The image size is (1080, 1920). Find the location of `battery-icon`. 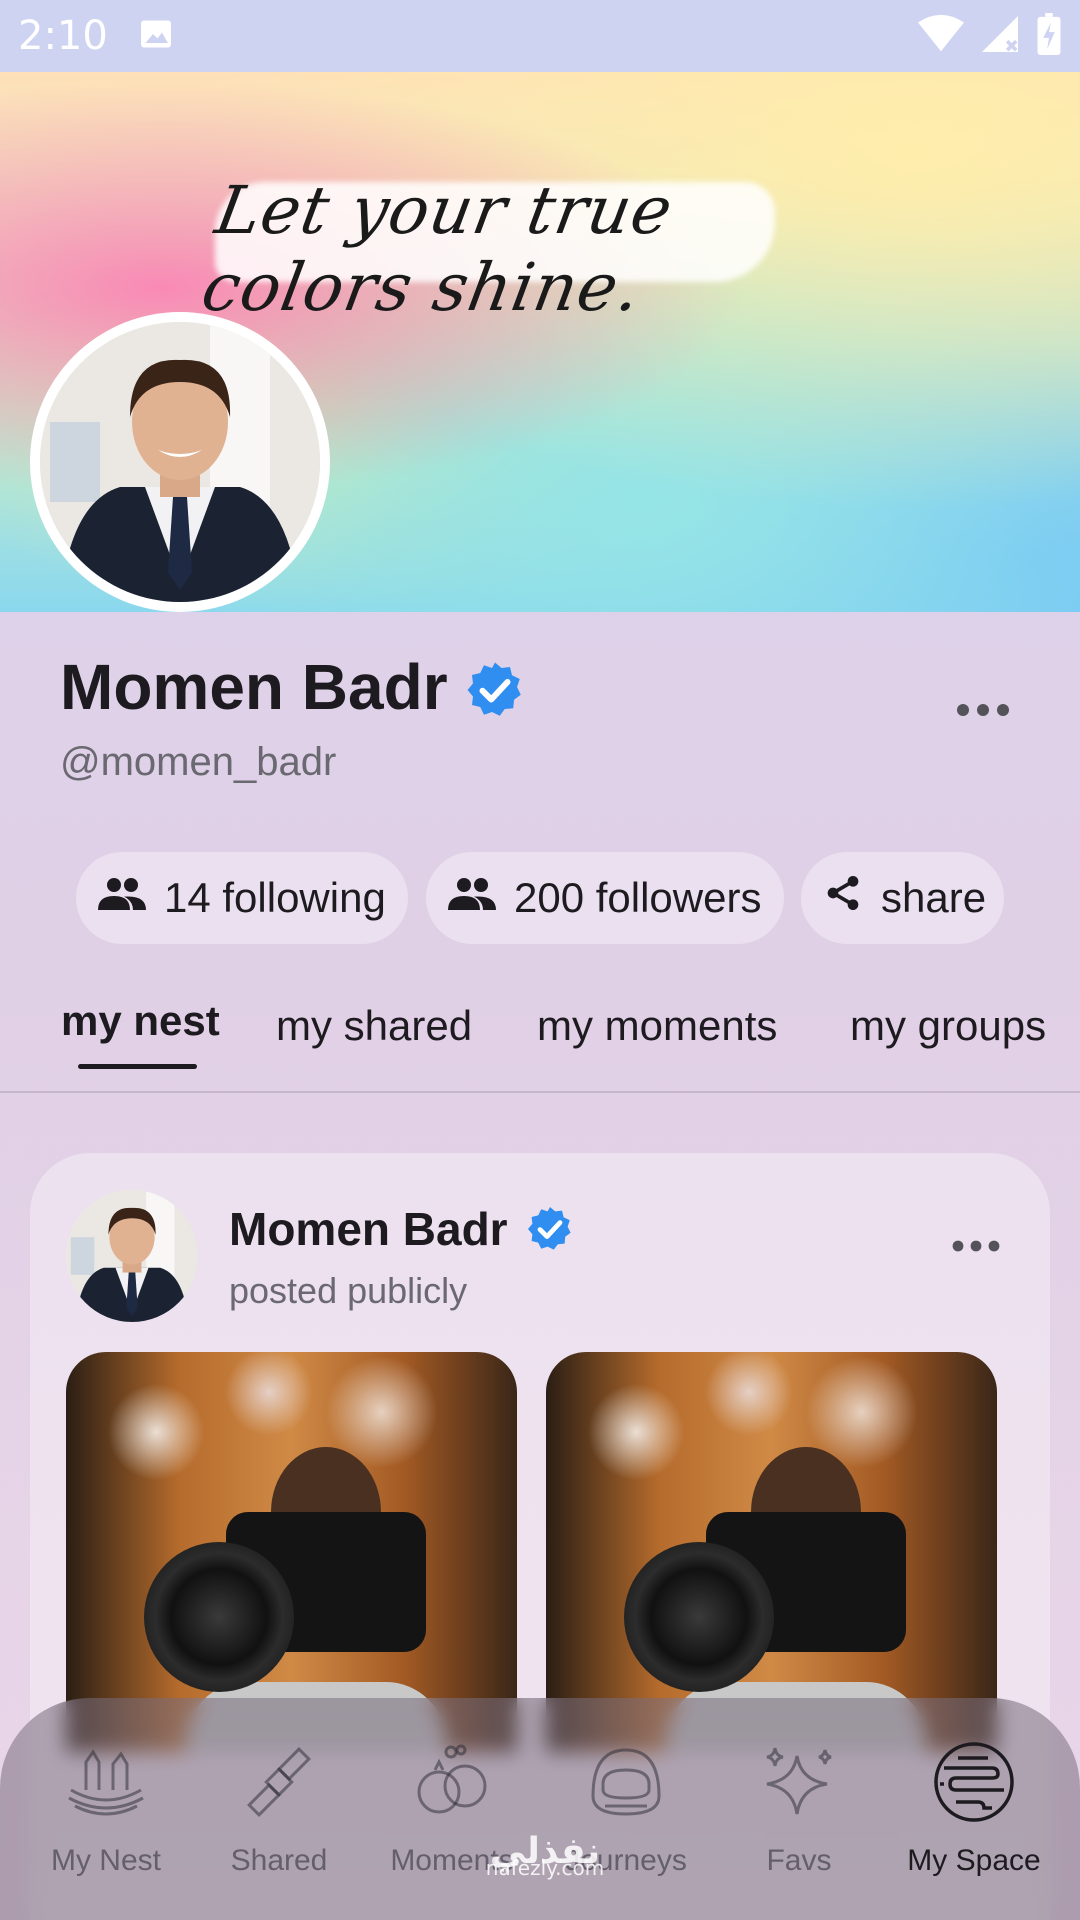

battery-icon is located at coordinates (1049, 36).